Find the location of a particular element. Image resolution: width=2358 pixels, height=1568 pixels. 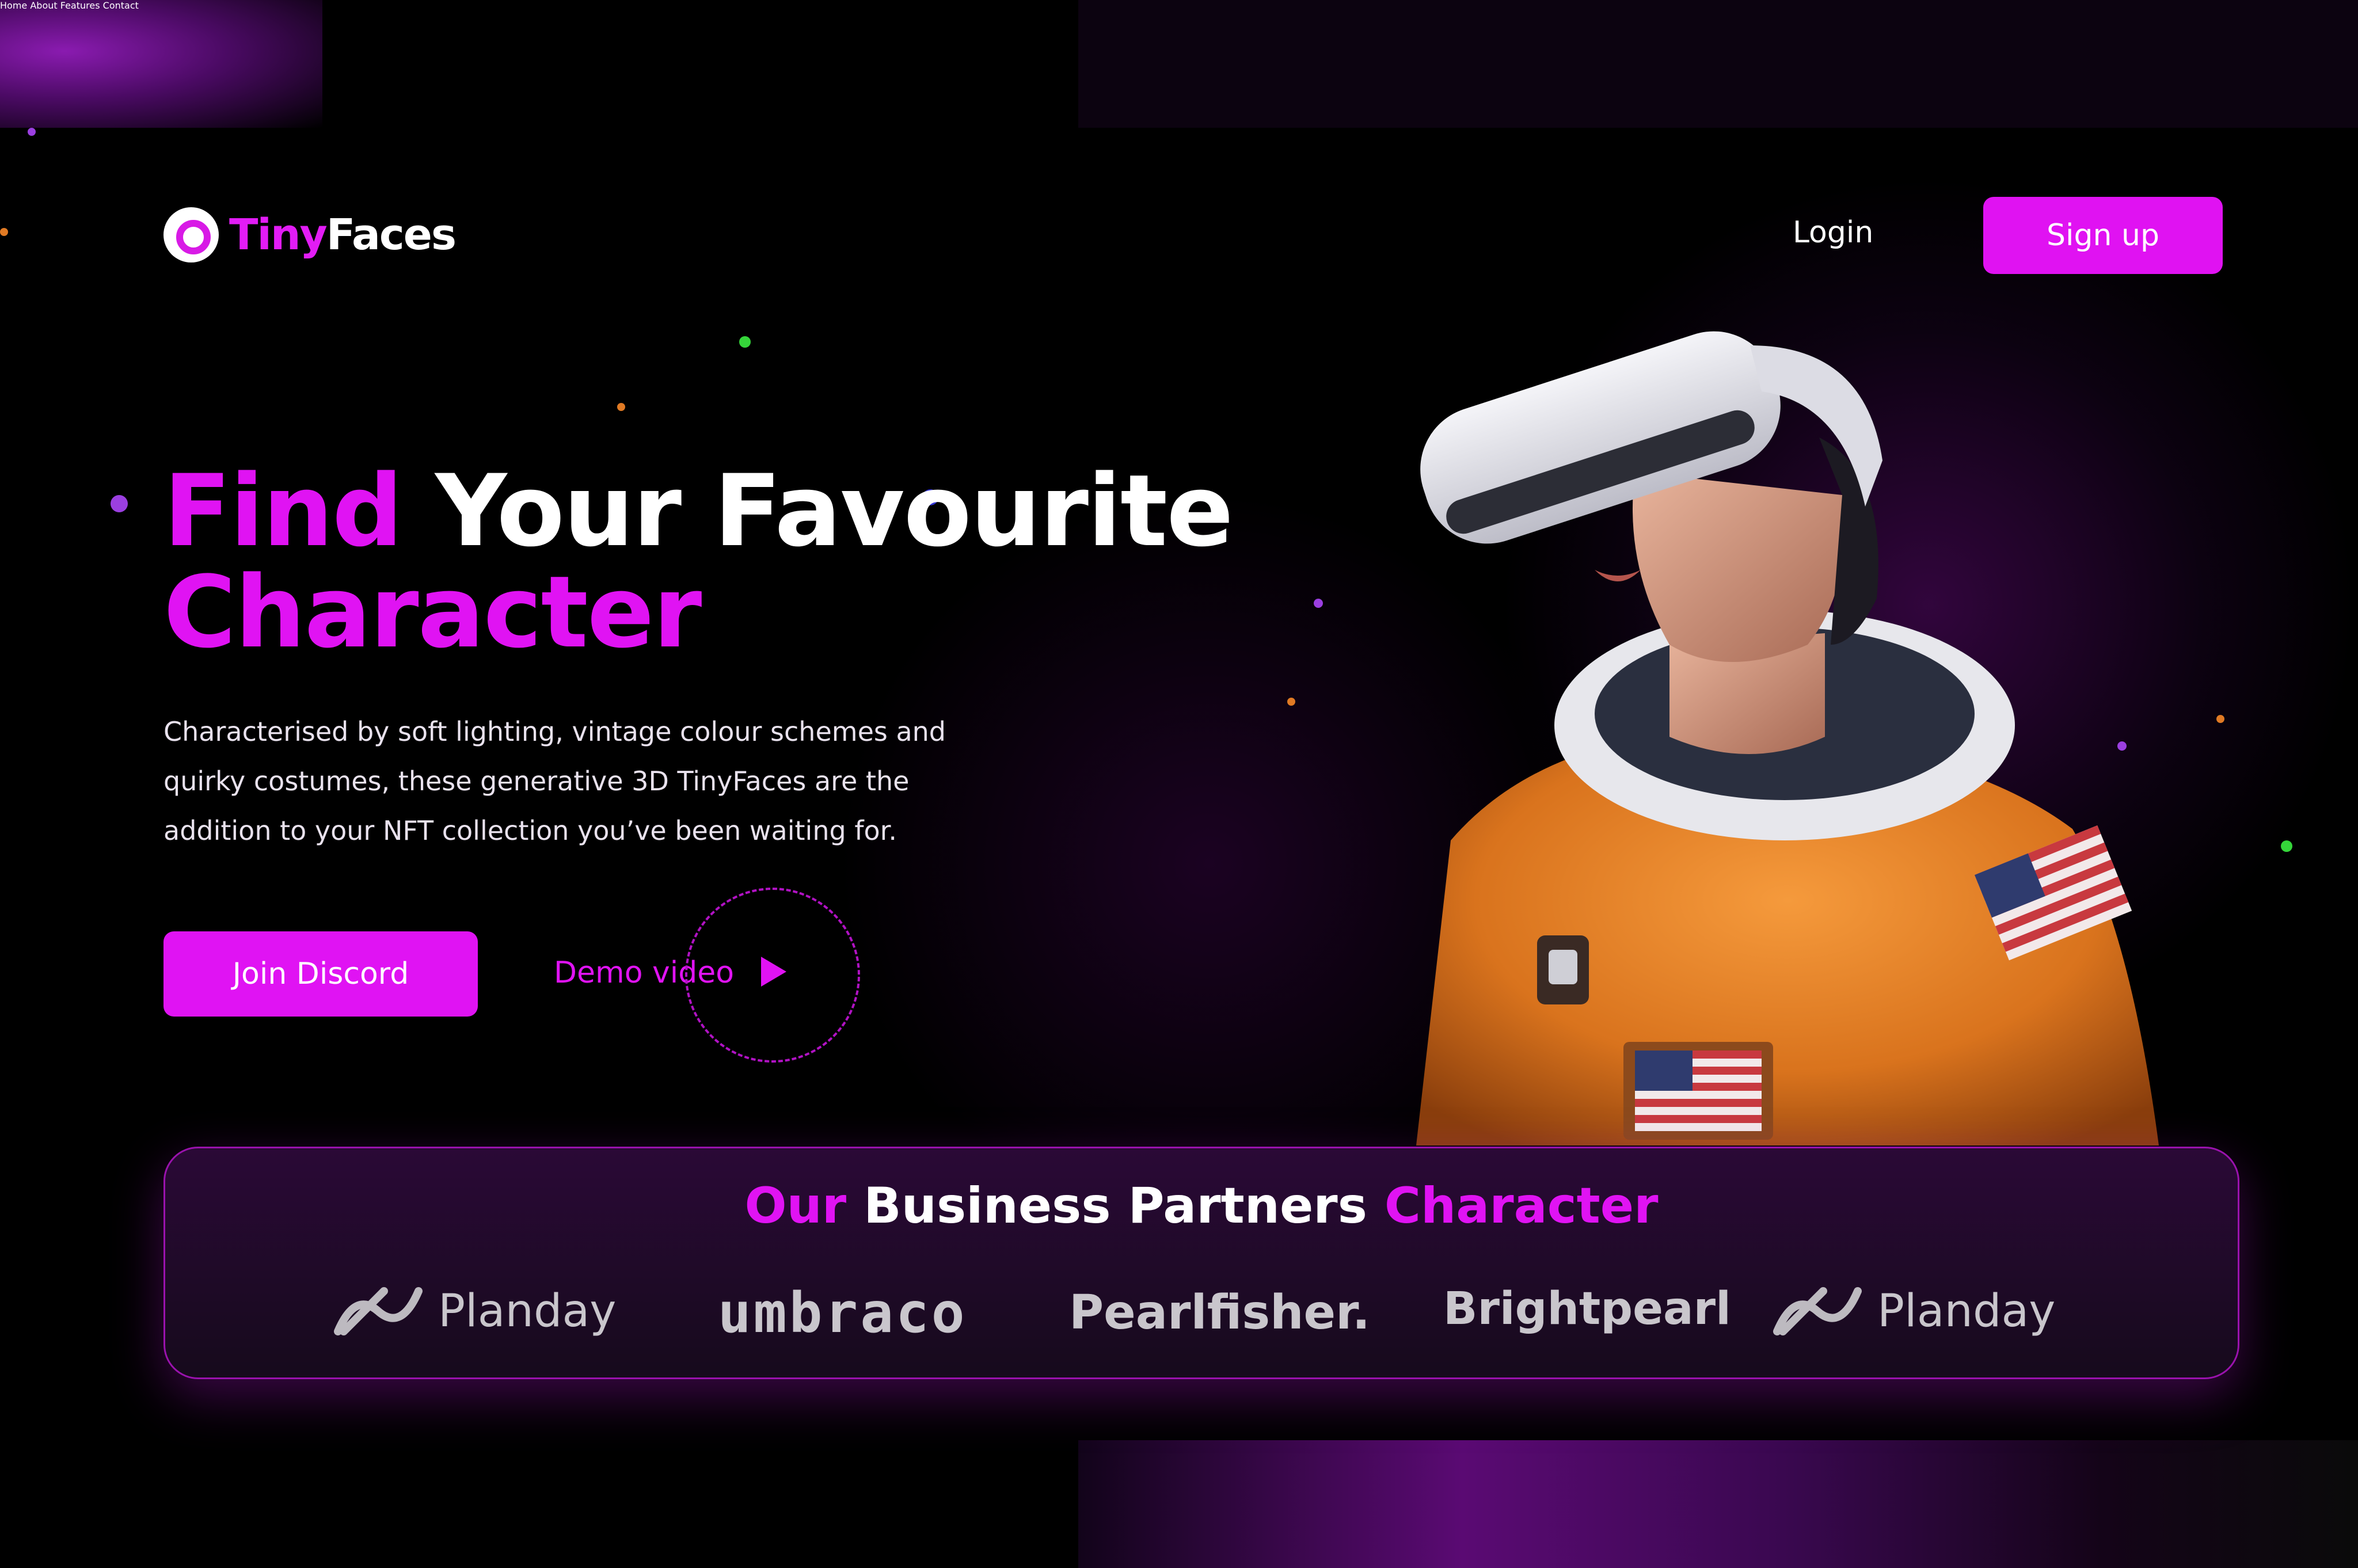

partners-title-character: Character is located at coordinates (1521, 1206).